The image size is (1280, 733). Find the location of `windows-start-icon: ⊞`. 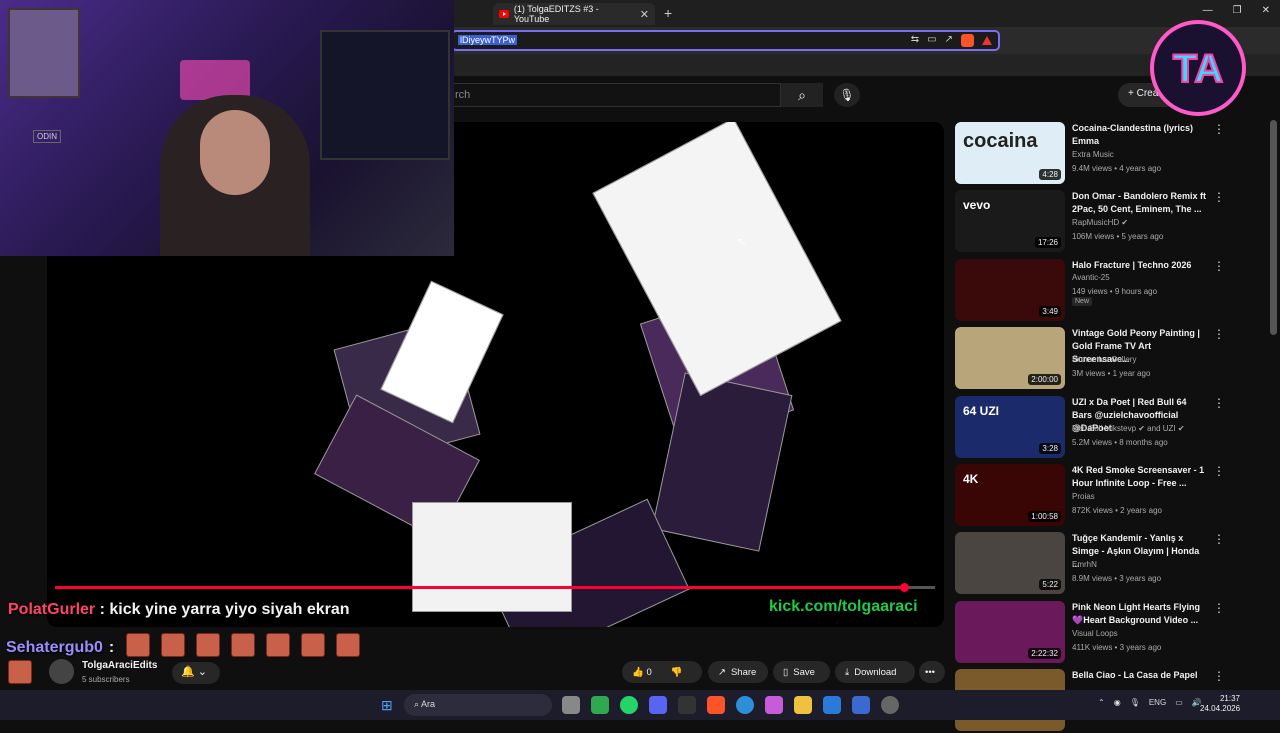

windows-start-icon: ⊞ is located at coordinates (387, 705).